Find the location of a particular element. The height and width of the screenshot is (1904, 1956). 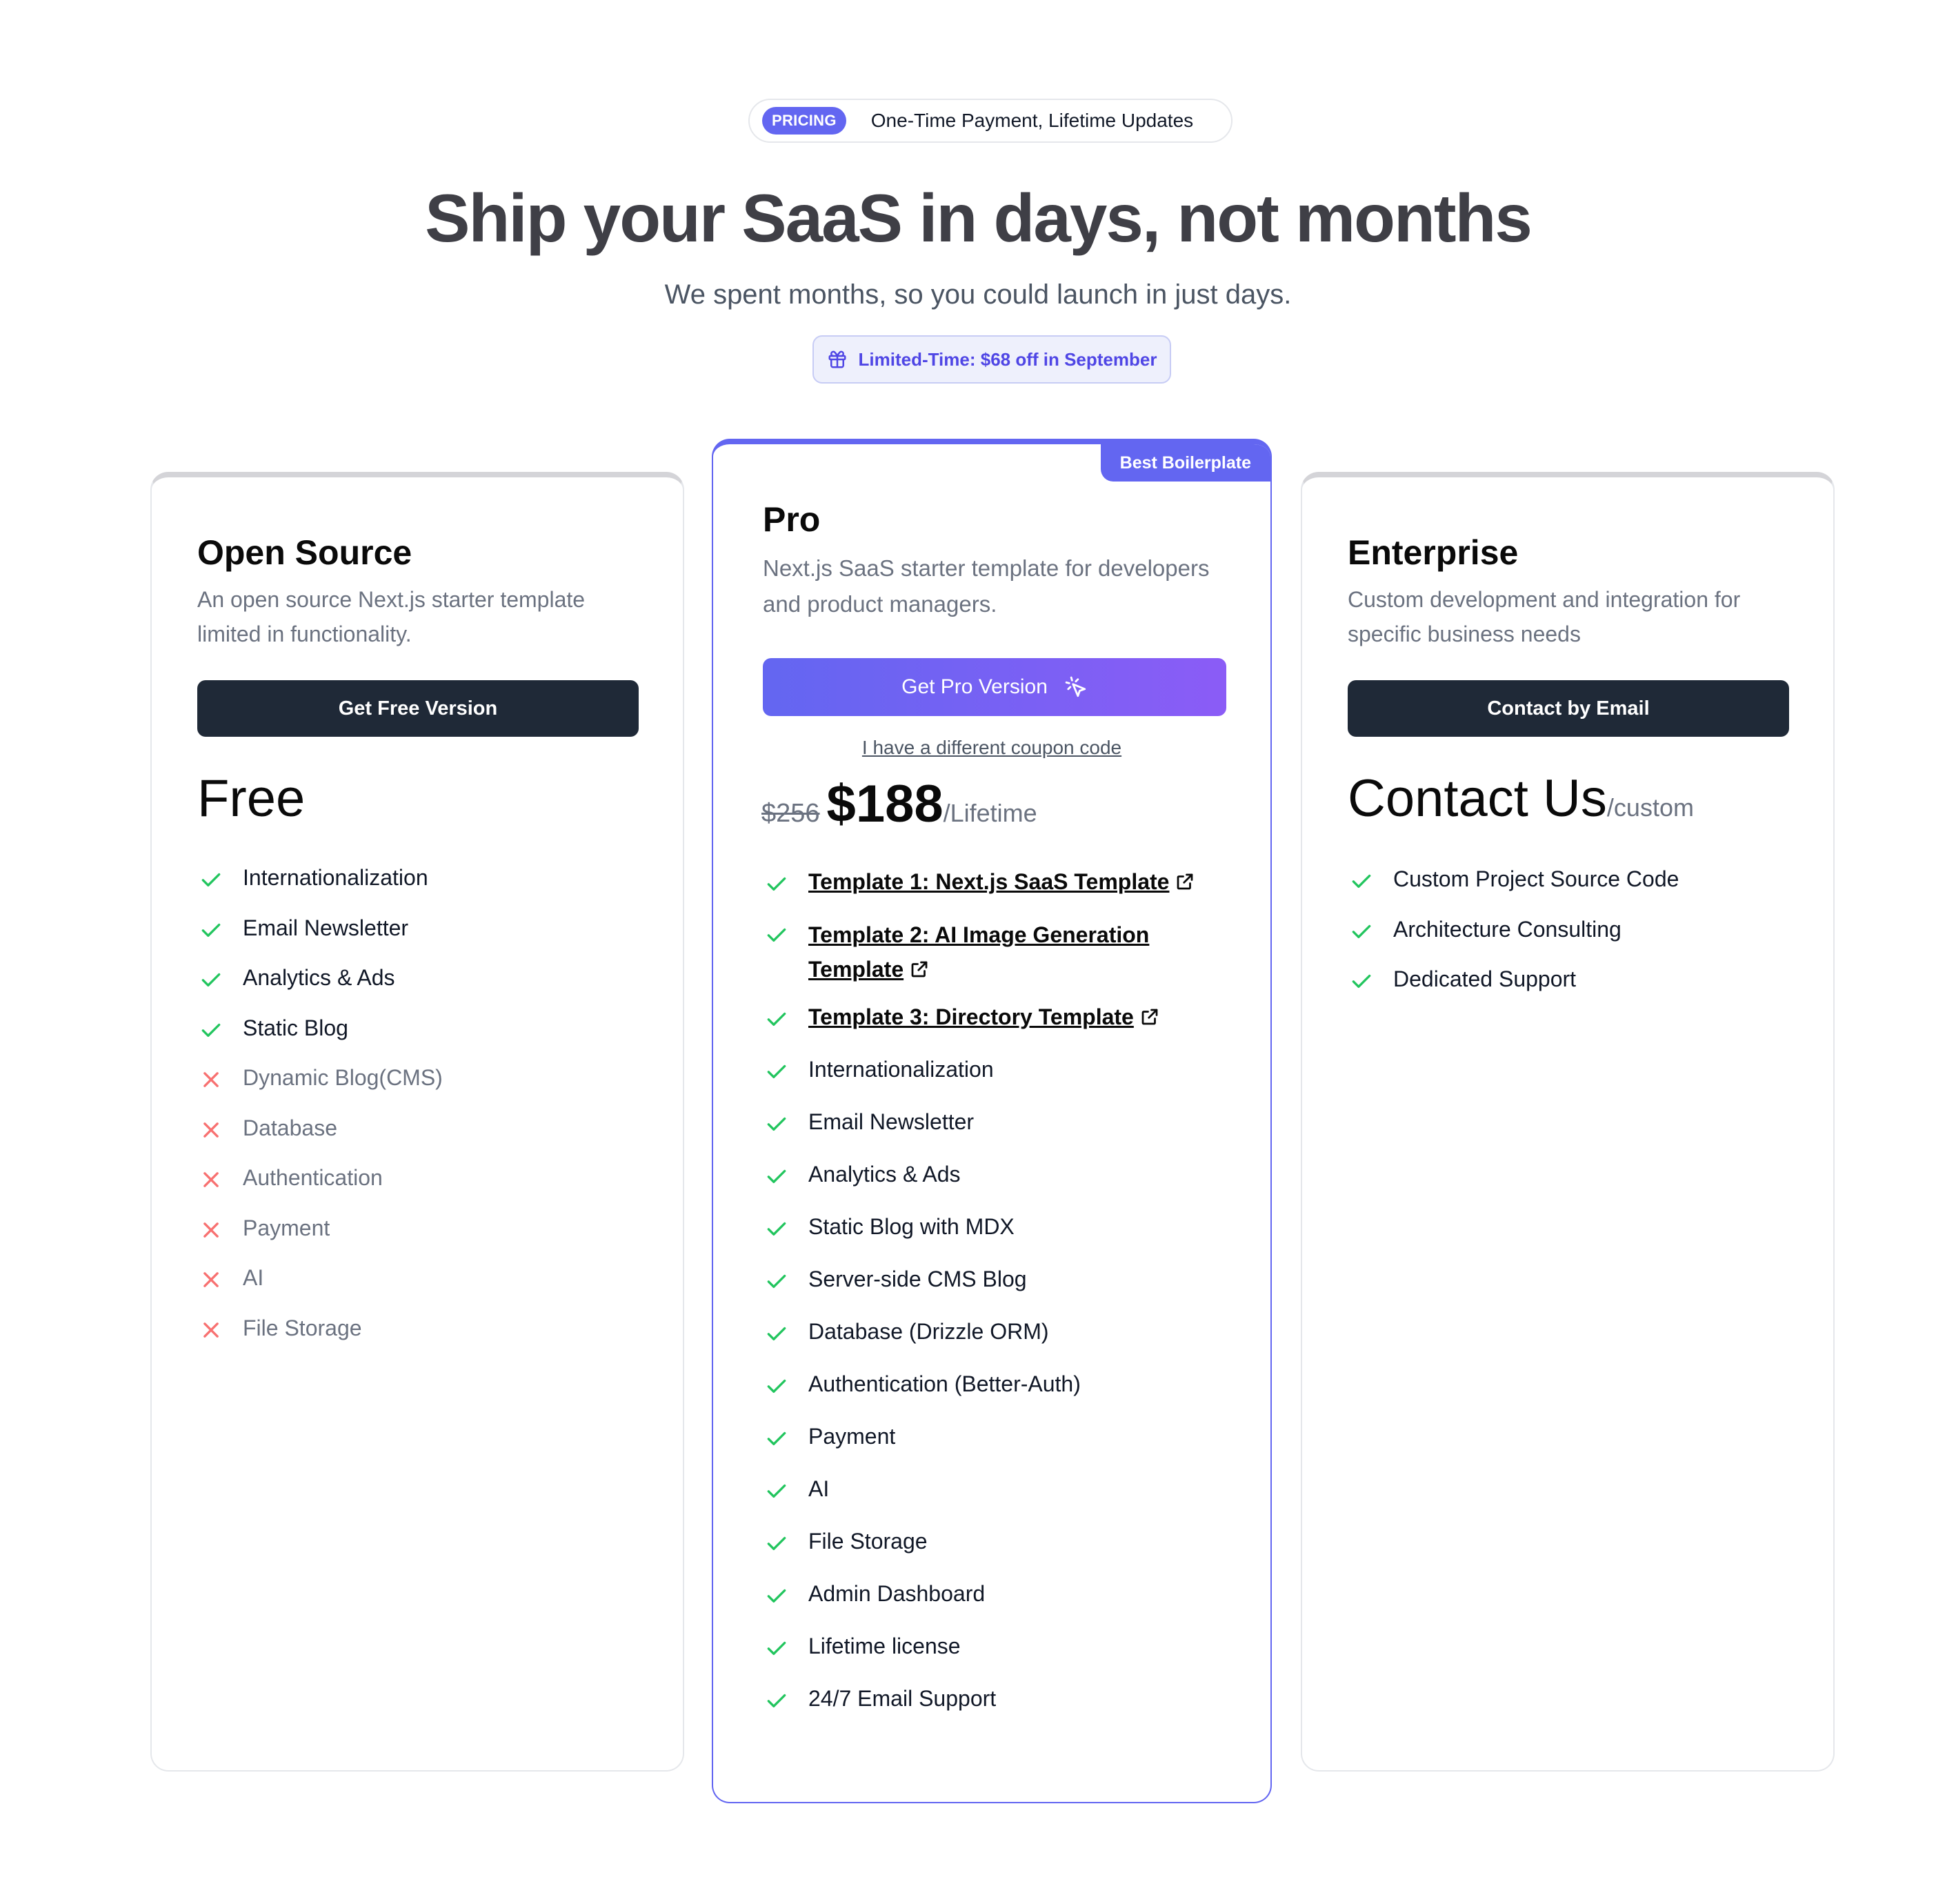

get-pro-version-button: Get Pro Version is located at coordinates (994, 687).